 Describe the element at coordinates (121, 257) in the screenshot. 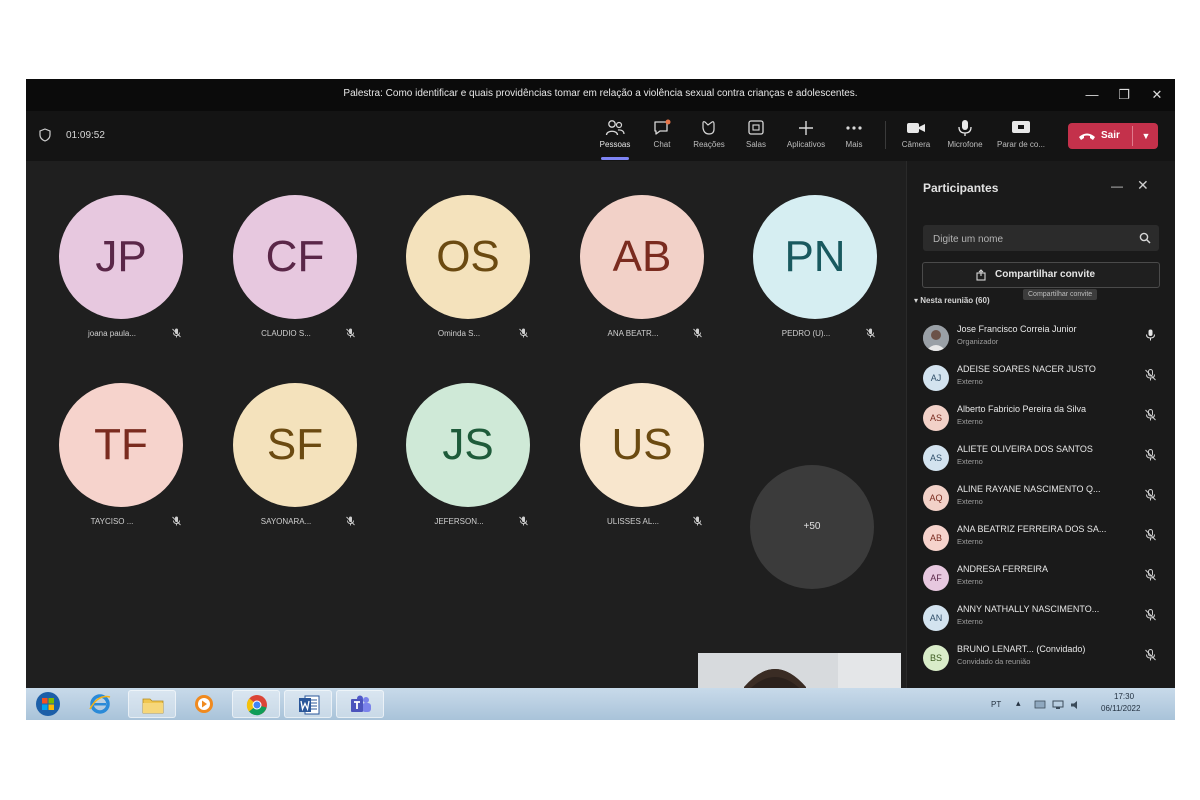

I see `participant-avatar: JP` at that location.